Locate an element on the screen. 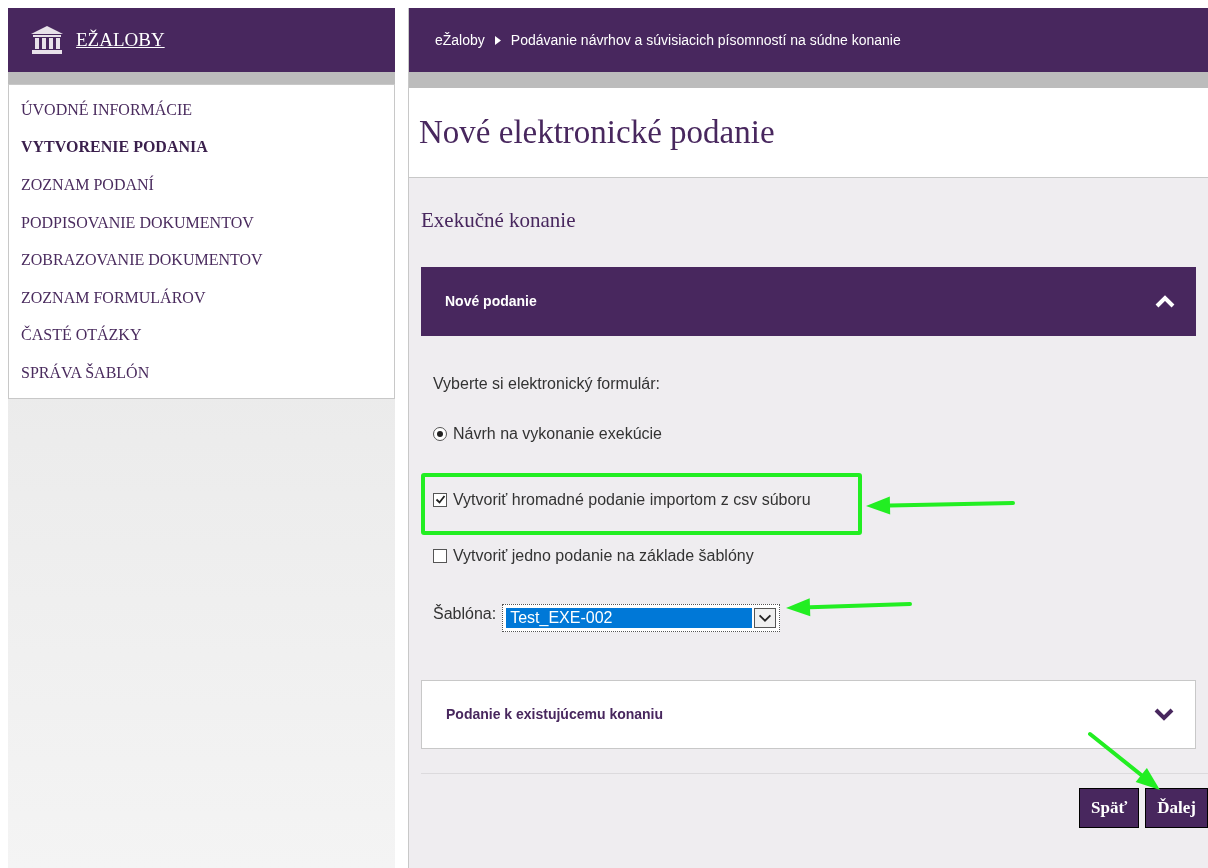 This screenshot has width=1208, height=868. section-title: Exekučné konanie is located at coordinates (499, 220).